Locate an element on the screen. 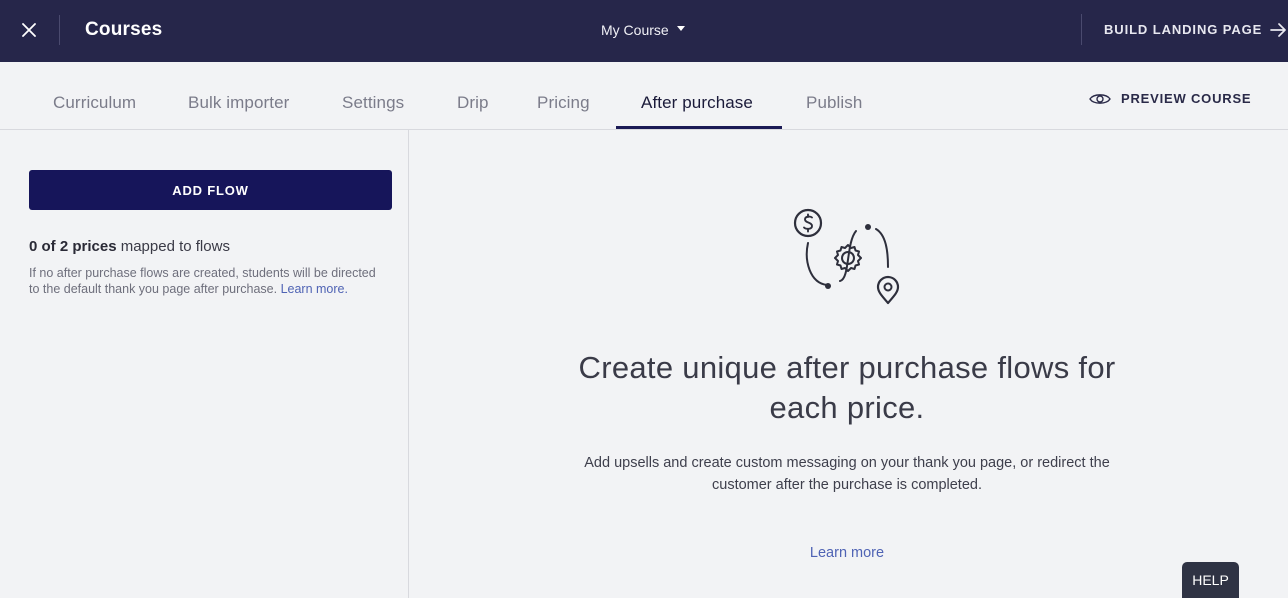  help-button: HELP is located at coordinates (1210, 580).